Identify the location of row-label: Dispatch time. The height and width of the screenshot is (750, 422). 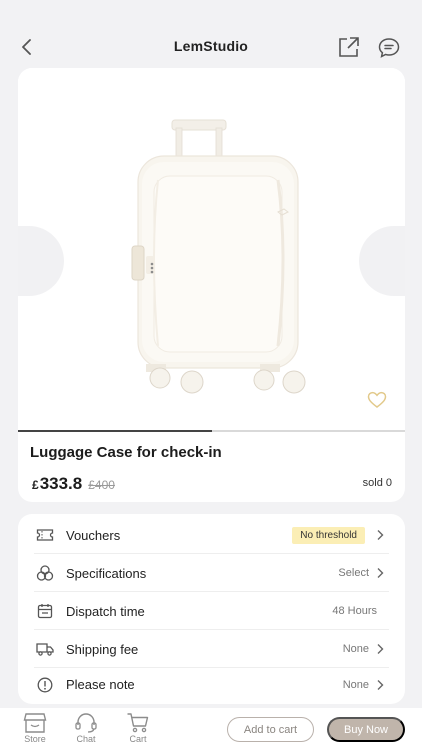
(105, 611).